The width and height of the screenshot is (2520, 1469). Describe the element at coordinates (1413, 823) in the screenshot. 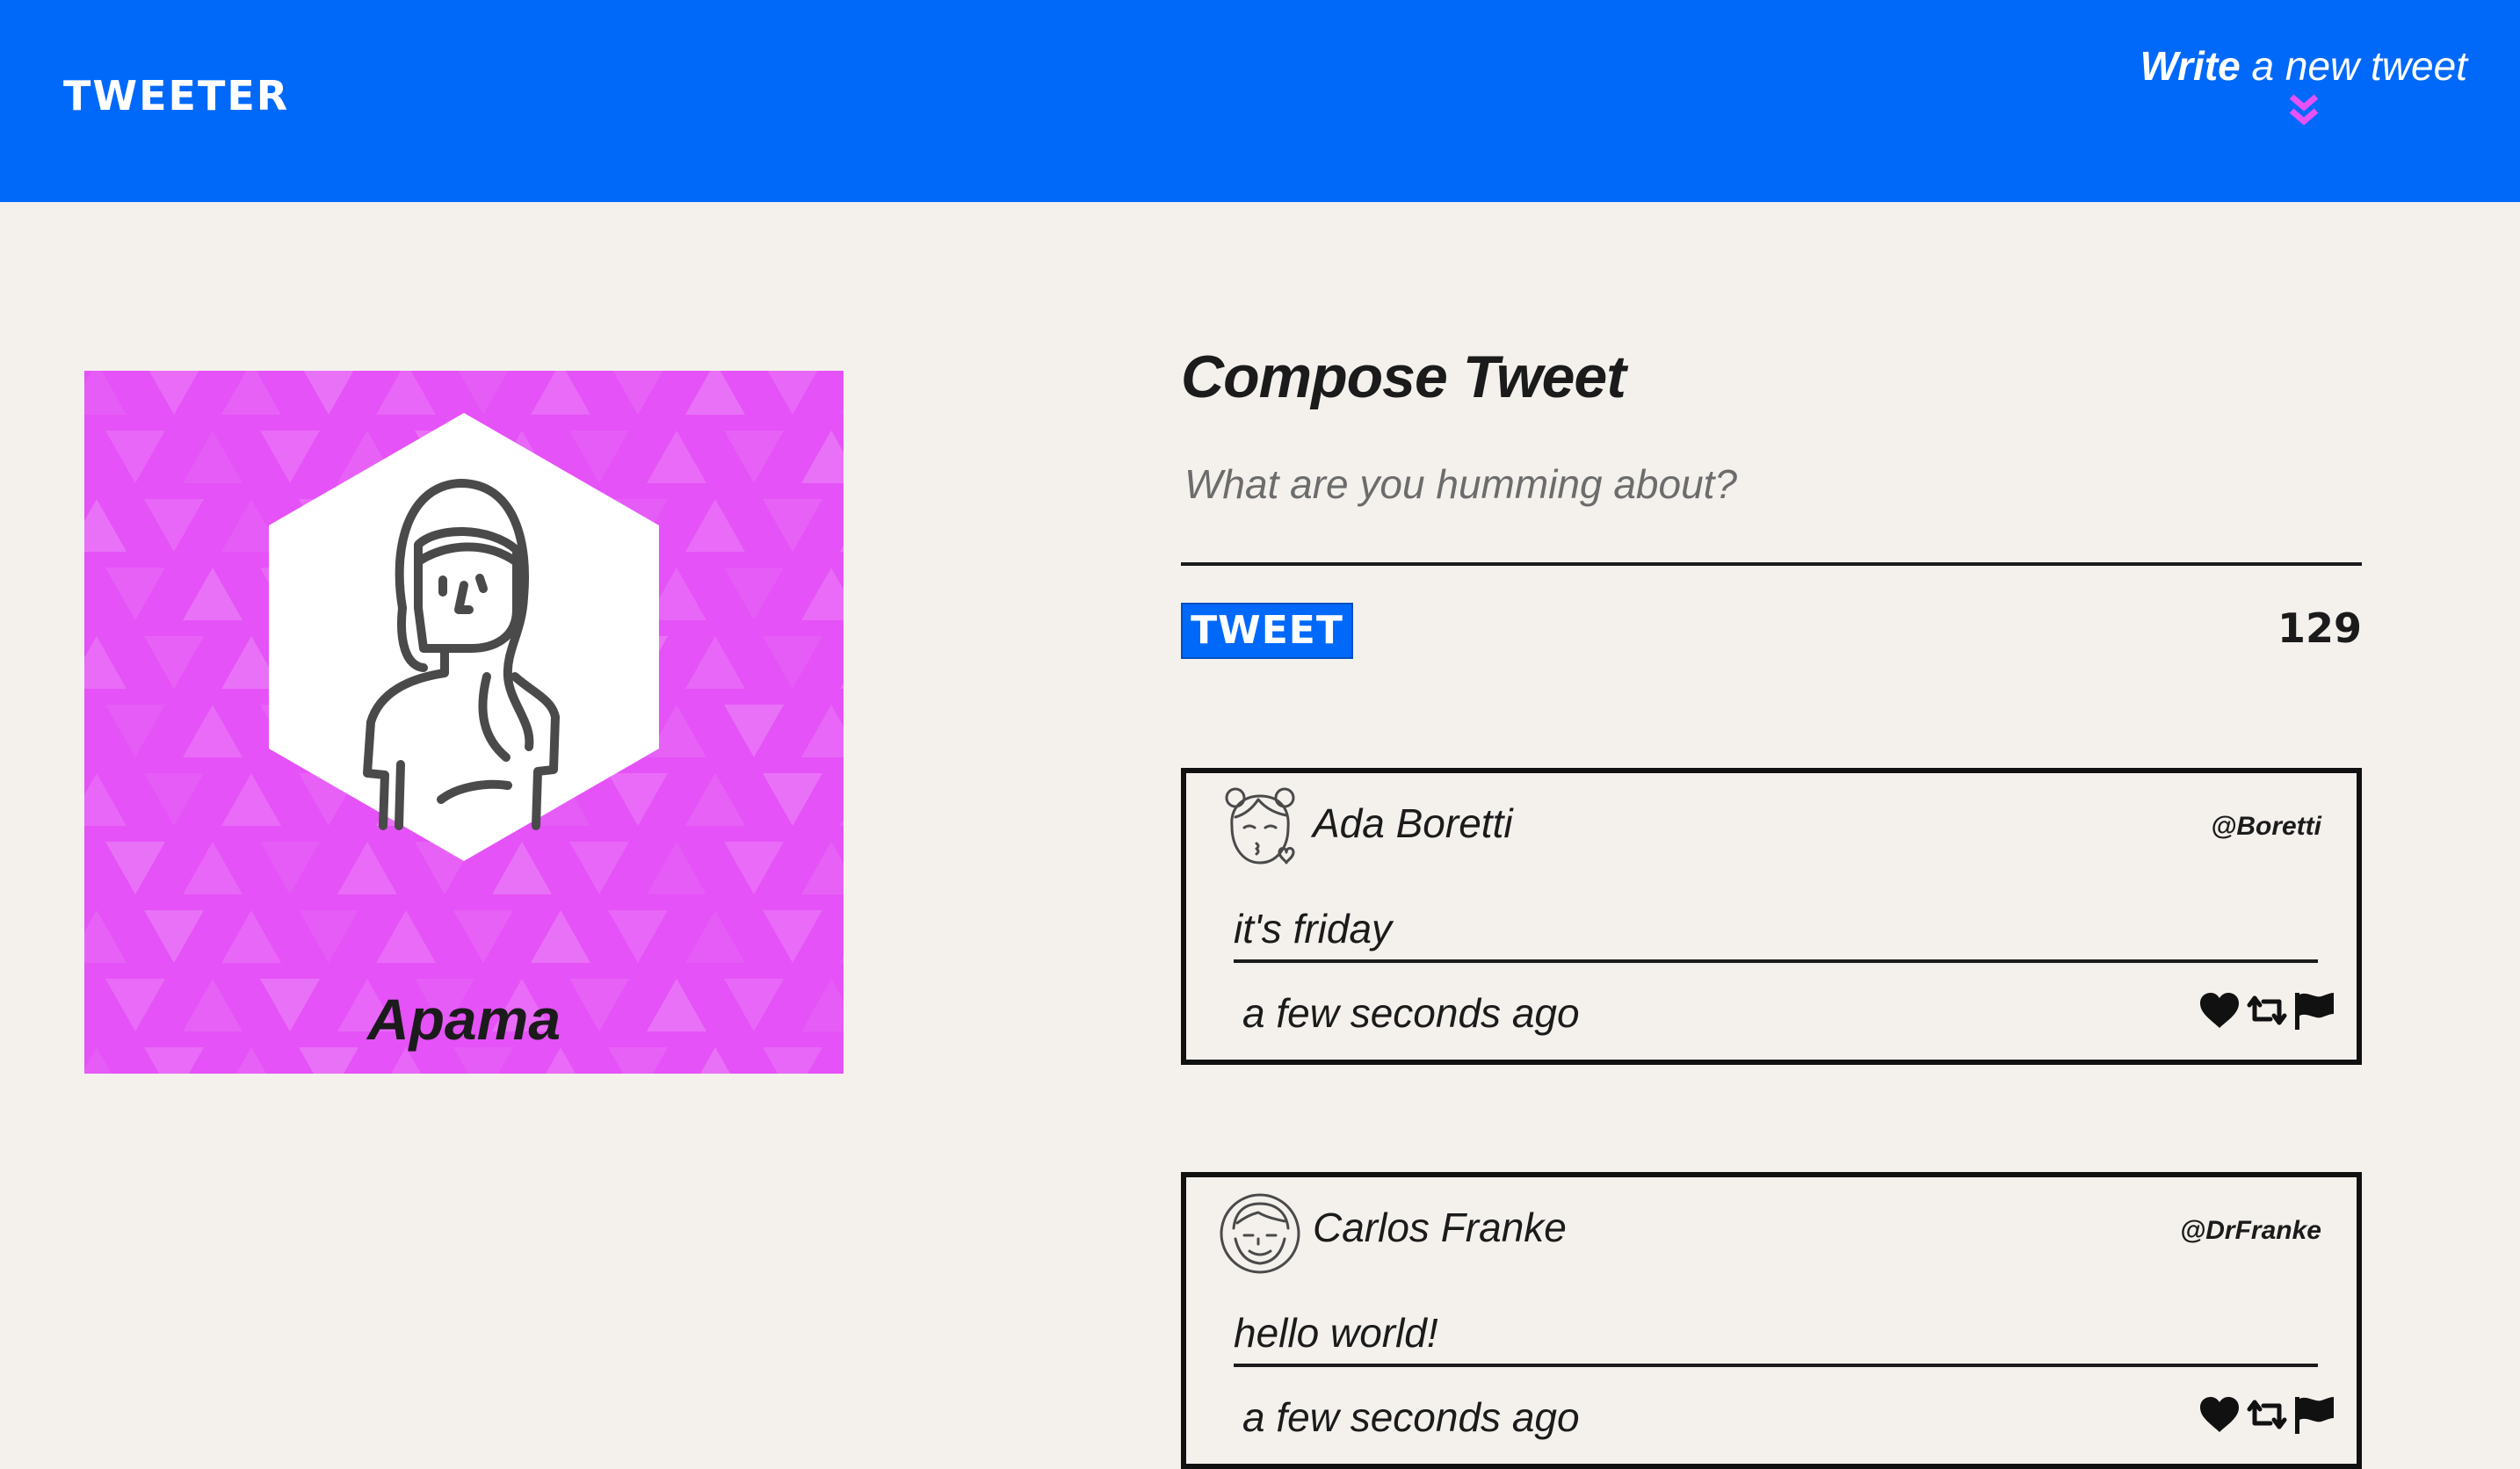

I see `tweet-author-name: Ada Boretti` at that location.